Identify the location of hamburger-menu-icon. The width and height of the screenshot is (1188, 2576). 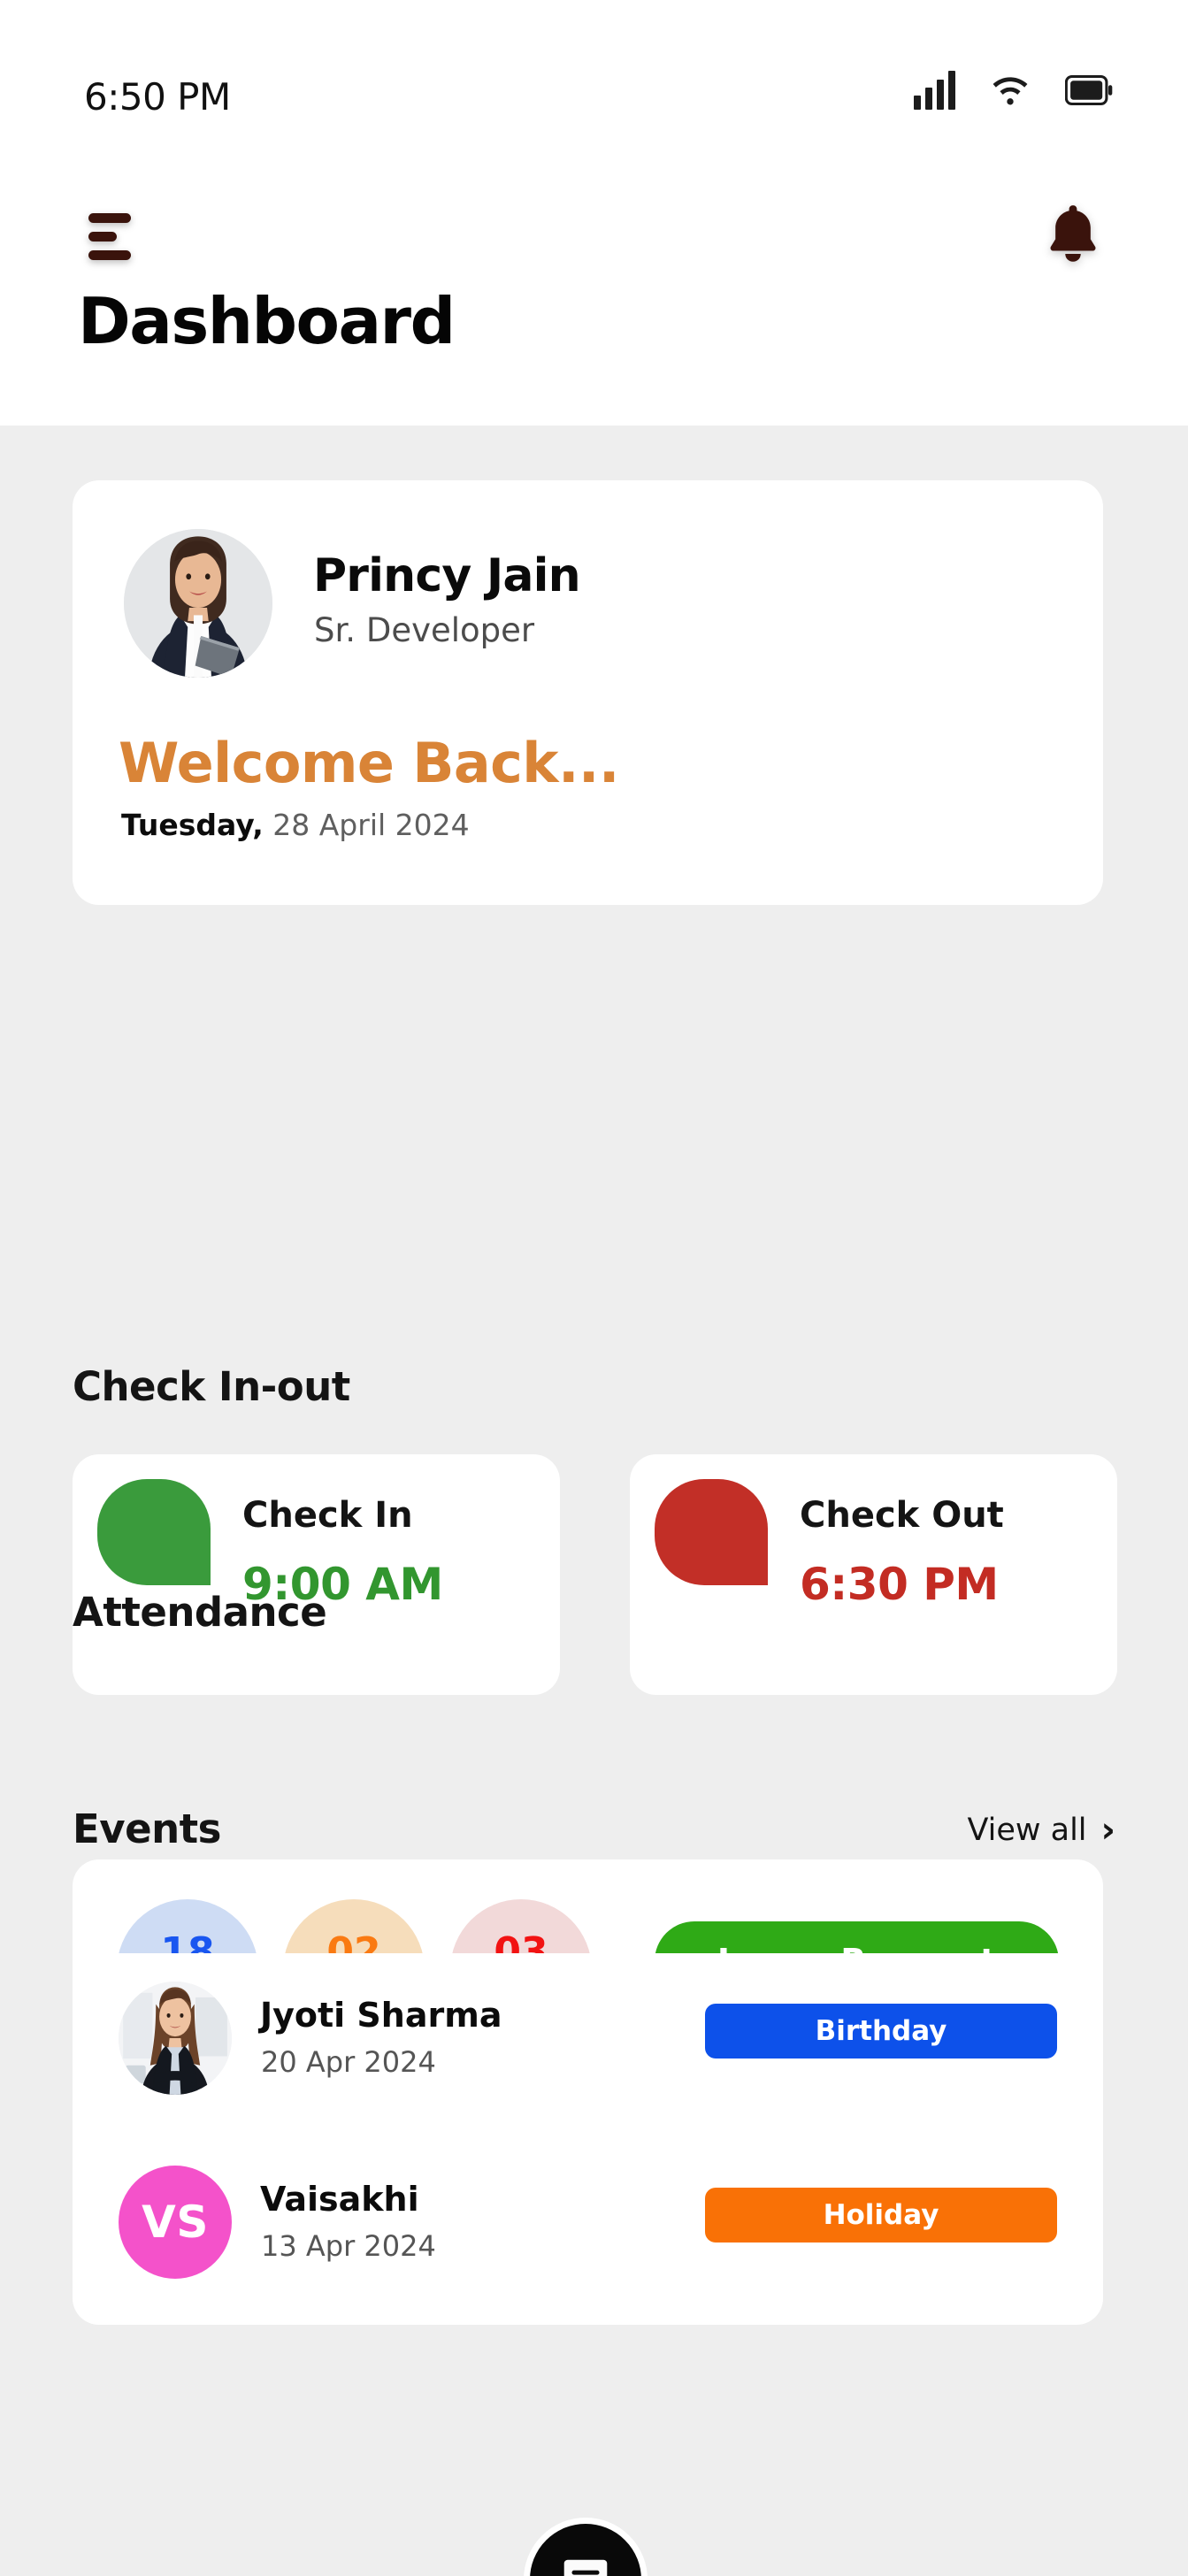
(115, 238).